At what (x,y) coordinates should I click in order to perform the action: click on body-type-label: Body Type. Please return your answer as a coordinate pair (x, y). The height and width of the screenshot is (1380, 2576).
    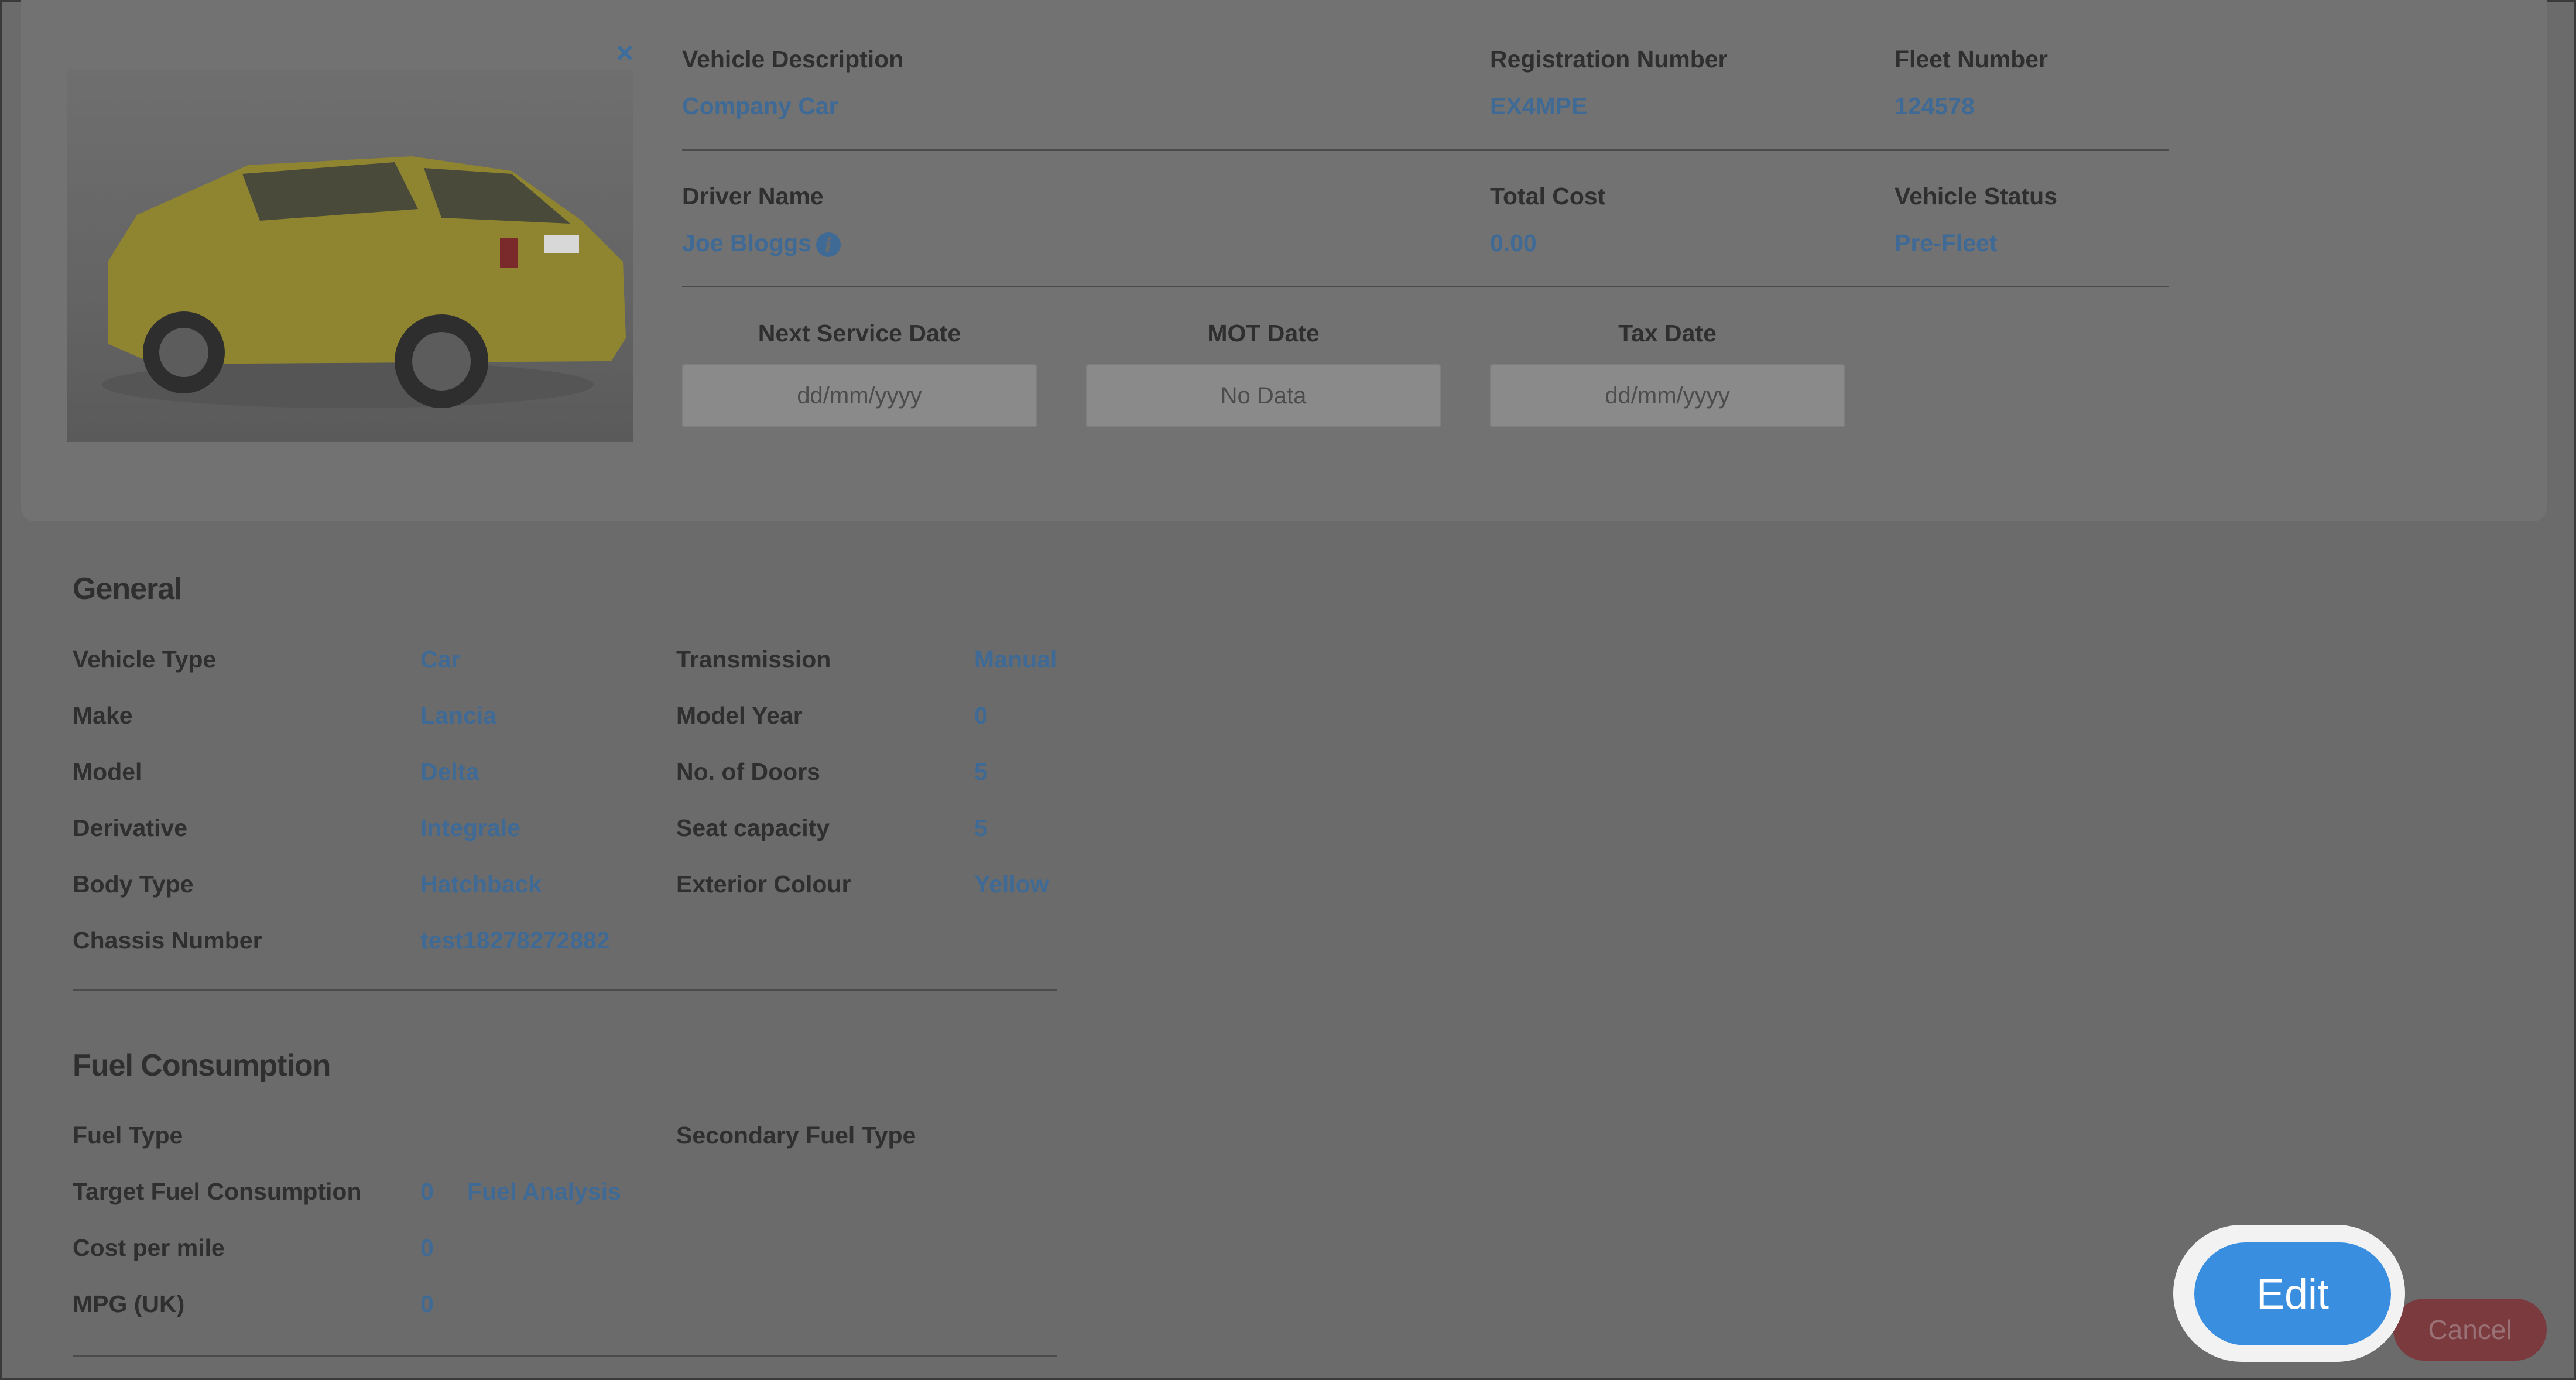
    Looking at the image, I should click on (133, 884).